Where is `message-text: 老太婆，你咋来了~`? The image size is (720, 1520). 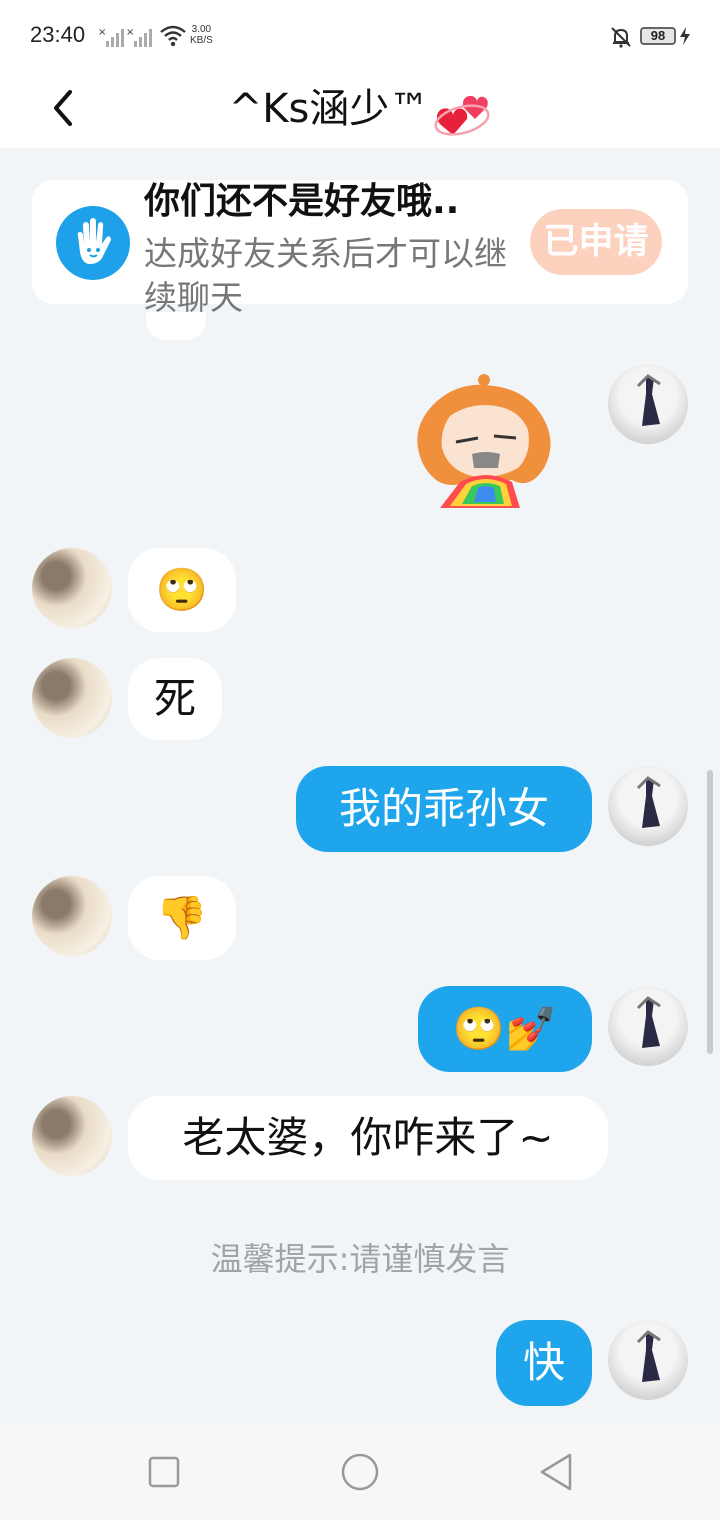
message-text: 老太婆，你咋来了~ is located at coordinates (368, 1137).